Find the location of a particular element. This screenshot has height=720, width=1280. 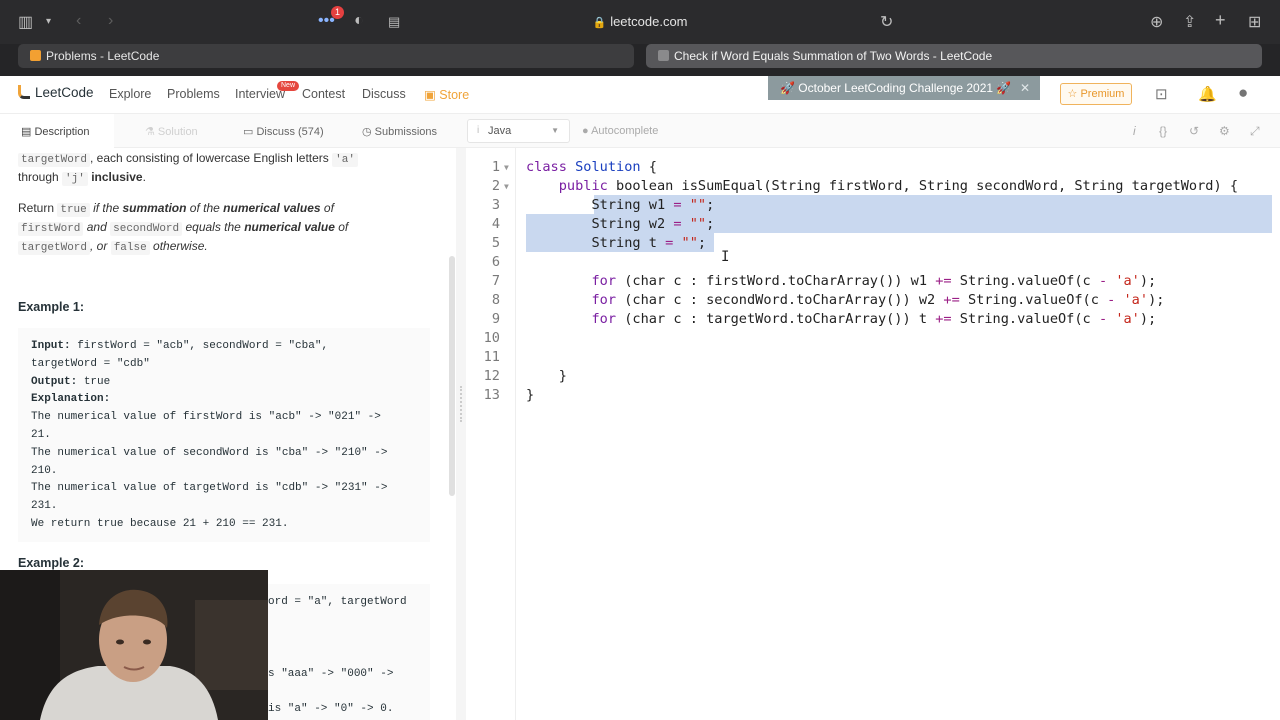

flask-icon: ⚗ is located at coordinates (151, 132).